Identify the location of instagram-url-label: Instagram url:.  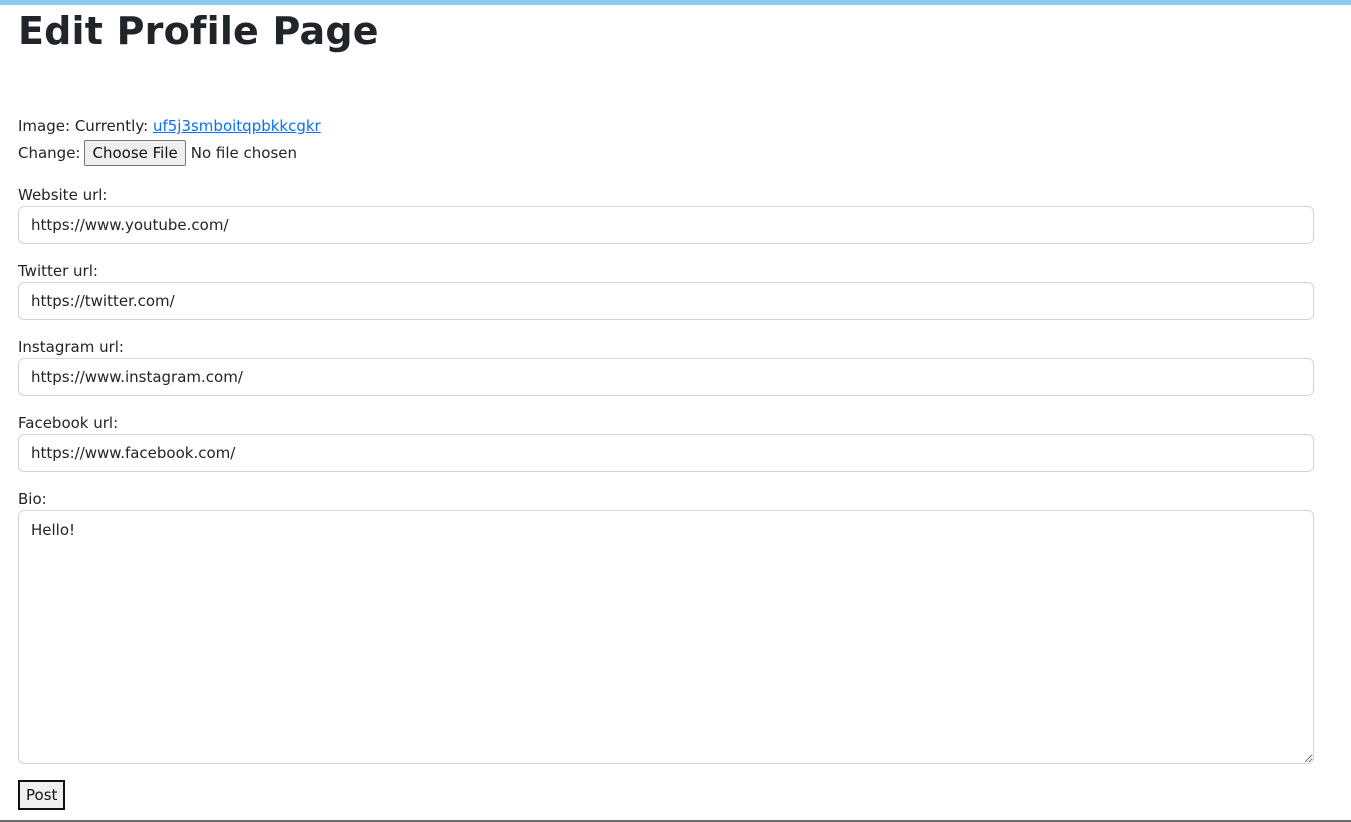
(71, 347).